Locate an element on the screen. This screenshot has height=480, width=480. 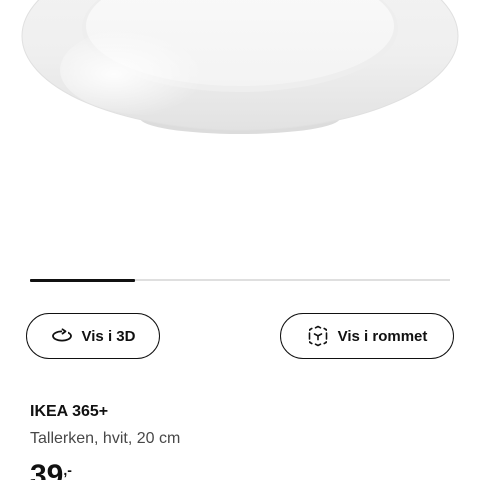
product-description: Tallerken, hvit, 20 cm is located at coordinates (105, 438).